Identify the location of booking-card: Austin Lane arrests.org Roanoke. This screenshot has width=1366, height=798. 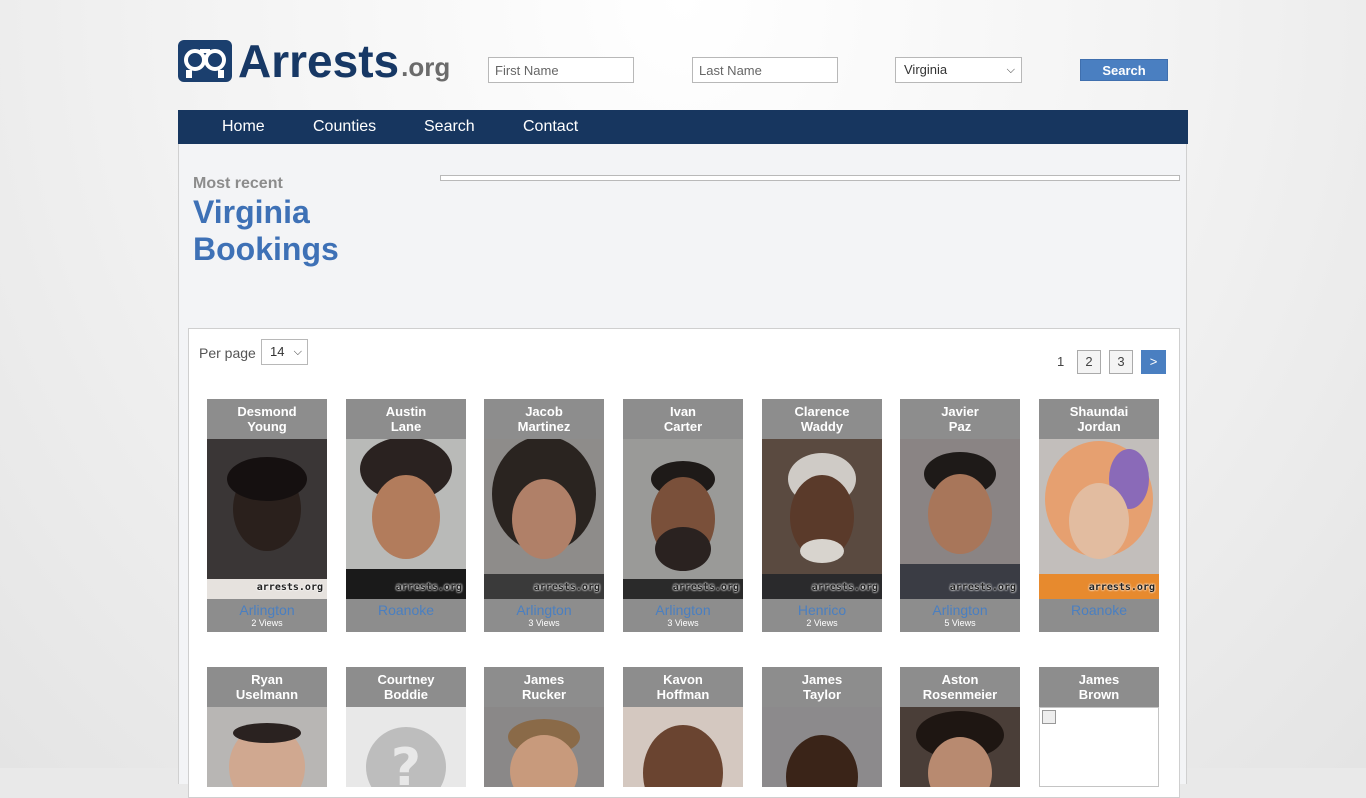
(406, 515).